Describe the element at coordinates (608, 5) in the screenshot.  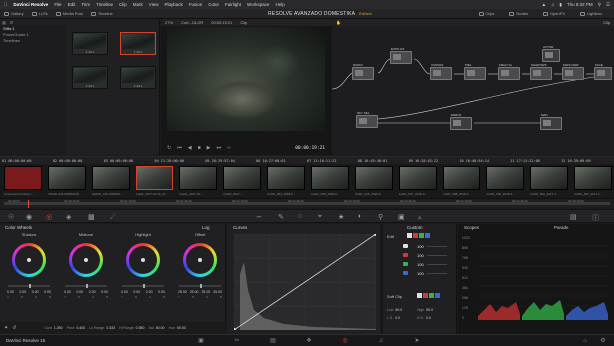
I see `notification-icon: ☰` at that location.